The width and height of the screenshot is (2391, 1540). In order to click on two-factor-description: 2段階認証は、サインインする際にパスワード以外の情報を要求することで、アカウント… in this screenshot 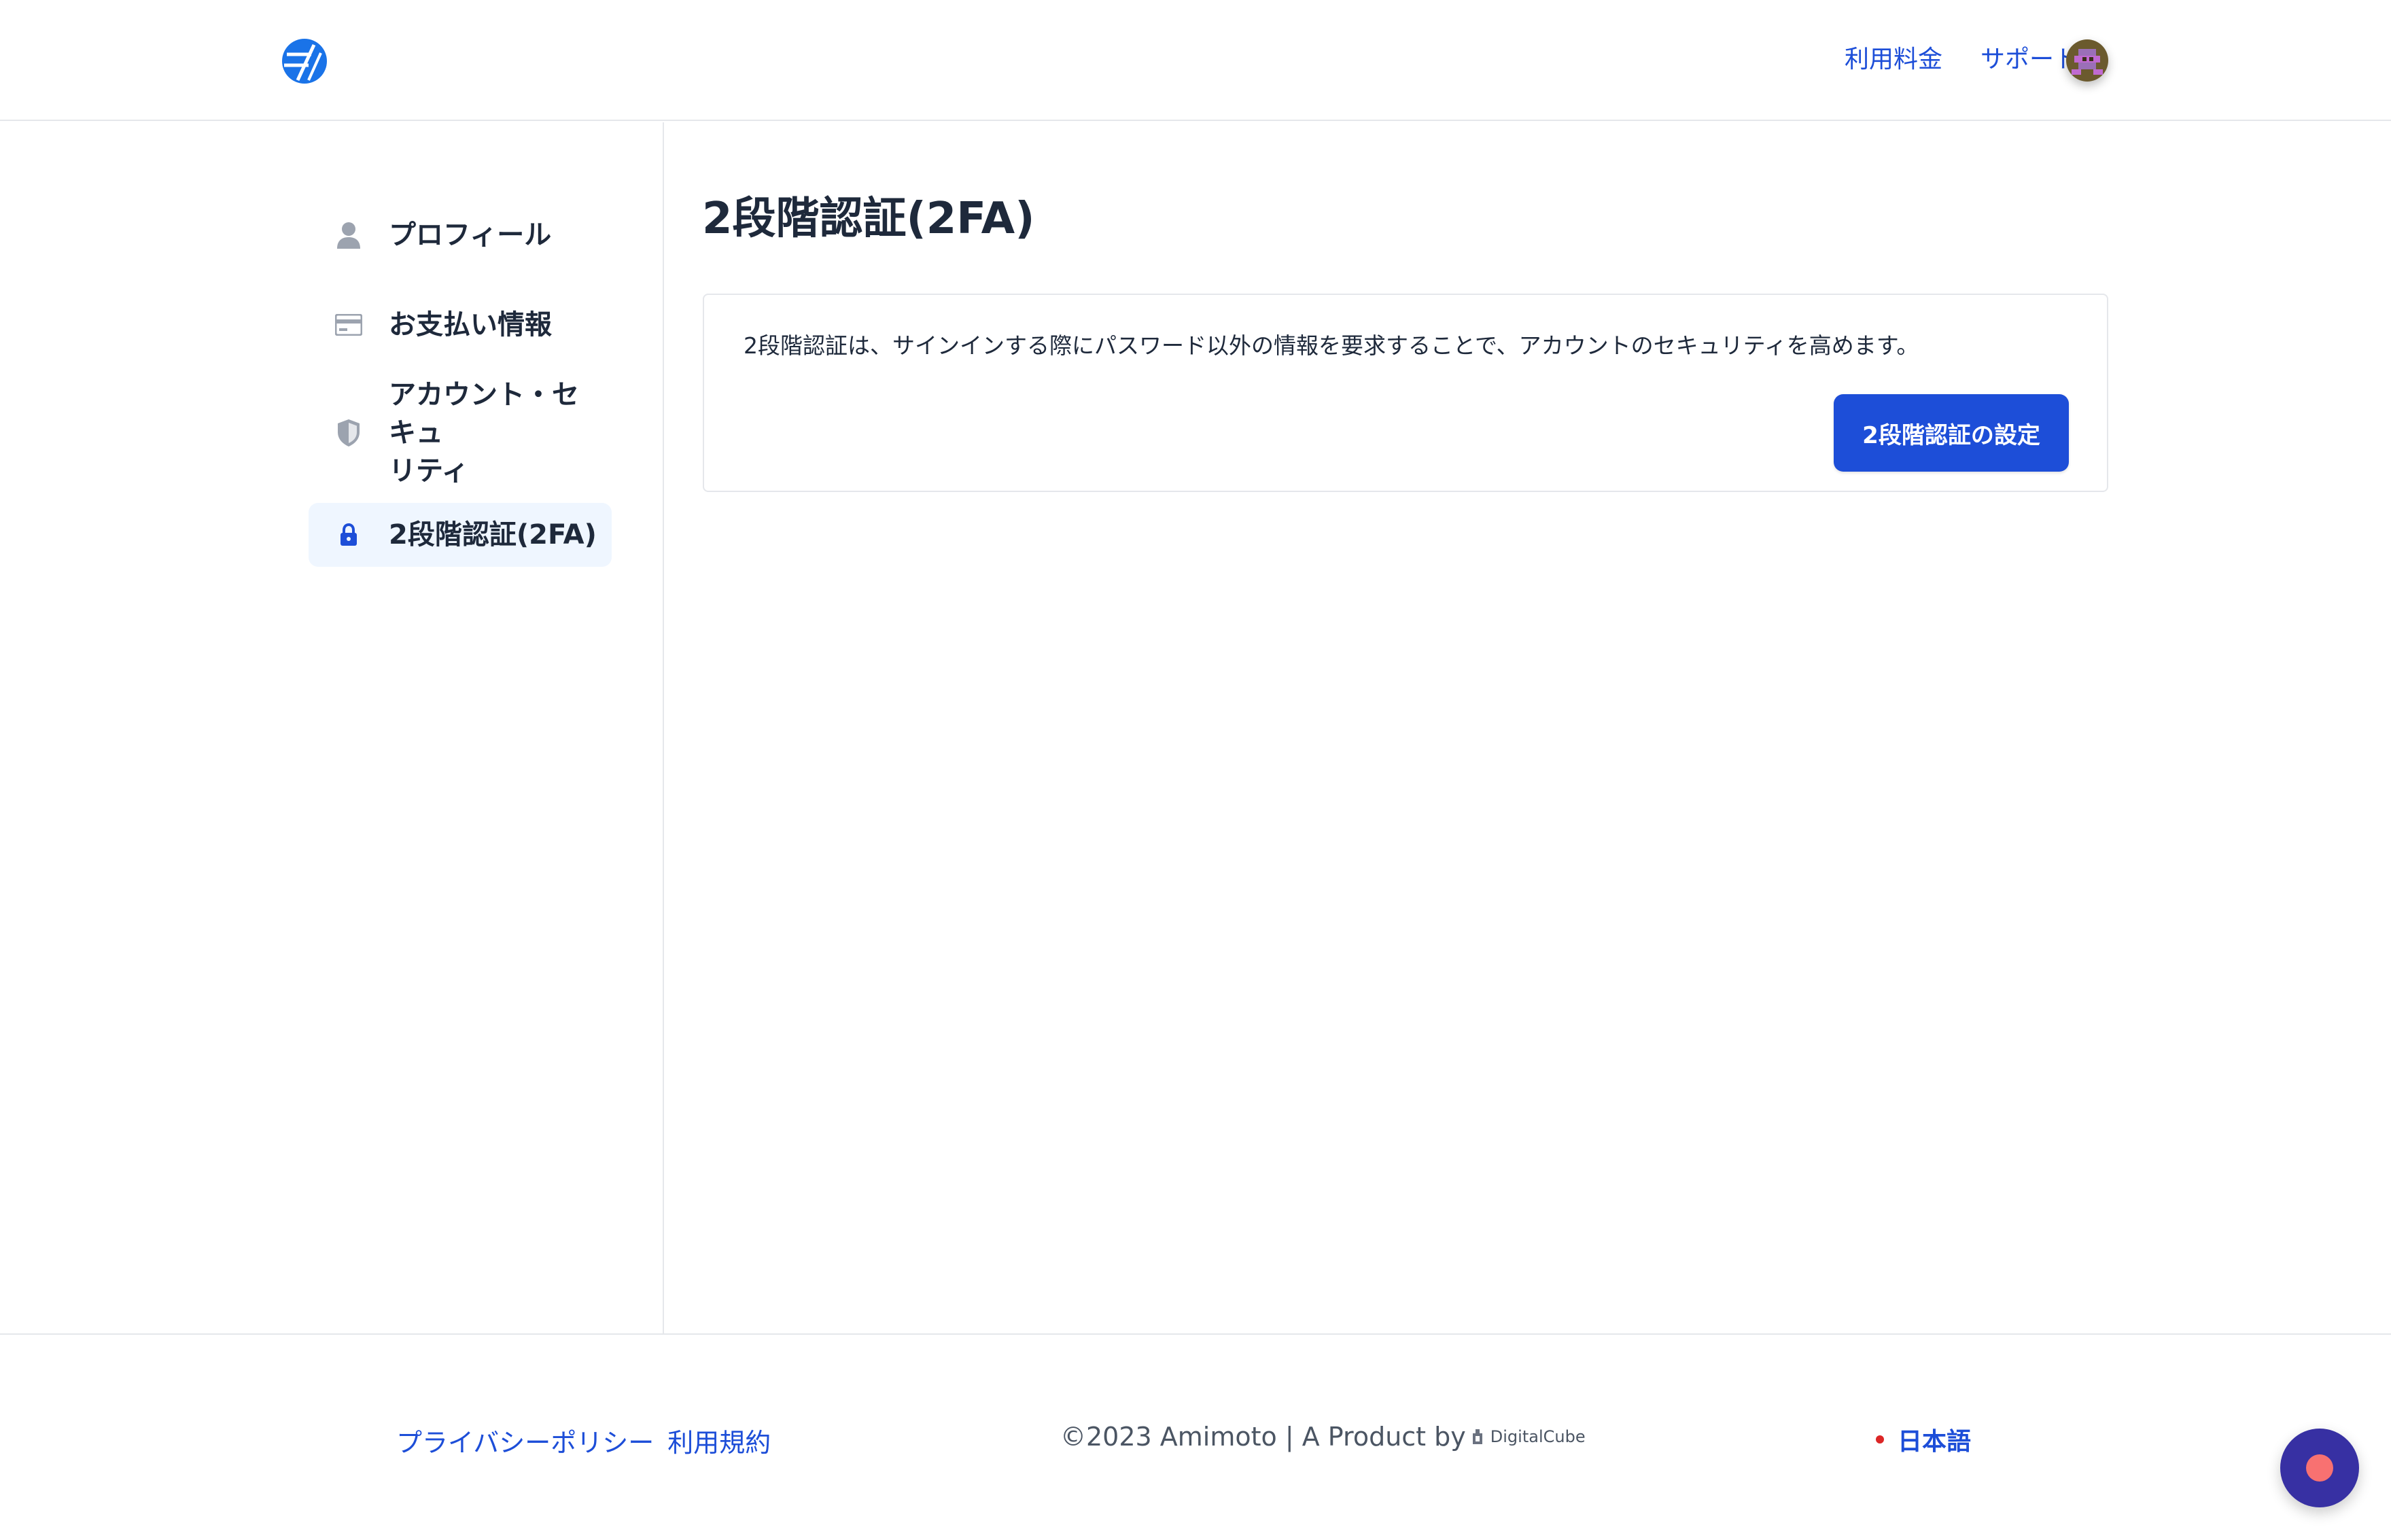, I will do `click(1331, 346)`.